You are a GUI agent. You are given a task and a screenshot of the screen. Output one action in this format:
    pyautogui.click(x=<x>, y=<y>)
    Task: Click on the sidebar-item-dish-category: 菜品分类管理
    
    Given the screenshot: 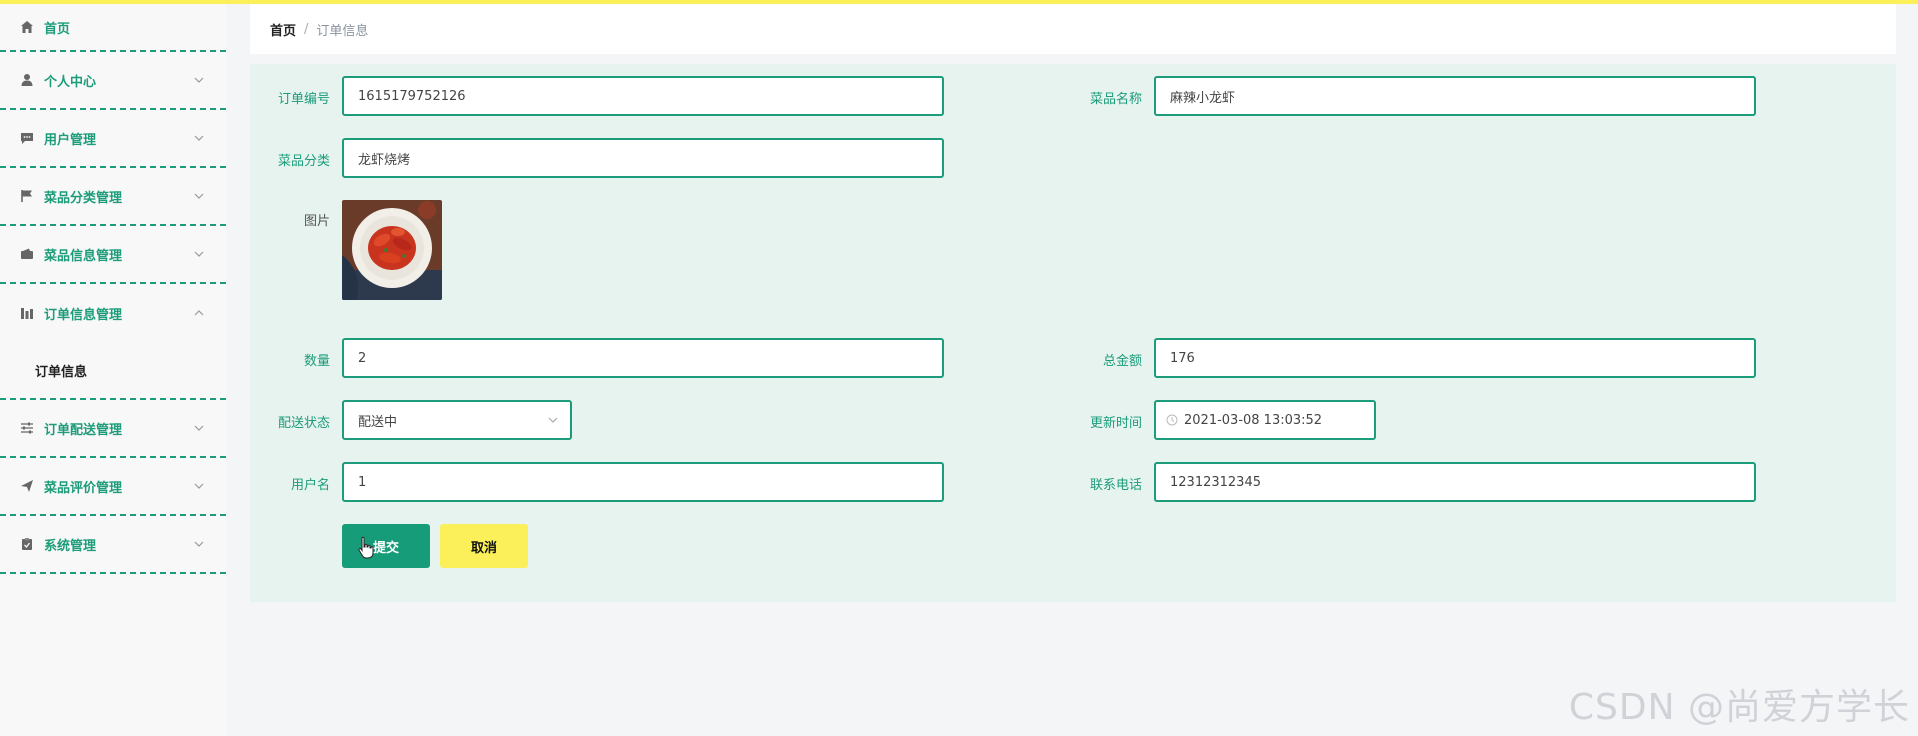 What is the action you would take?
    pyautogui.click(x=113, y=197)
    